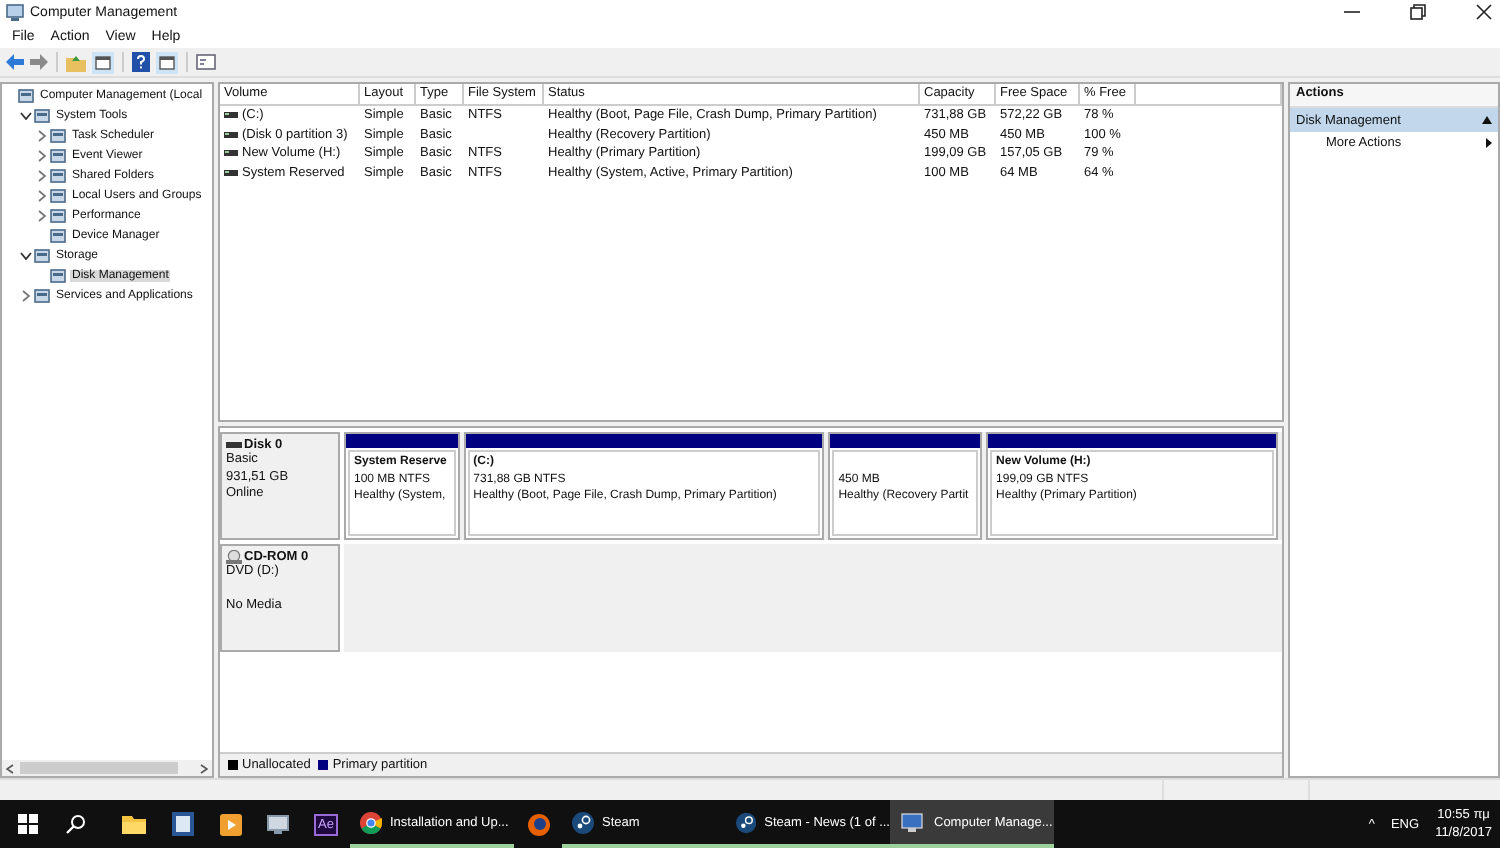 The width and height of the screenshot is (1500, 848). What do you see at coordinates (76, 62) in the screenshot?
I see `folder-up-icon` at bounding box center [76, 62].